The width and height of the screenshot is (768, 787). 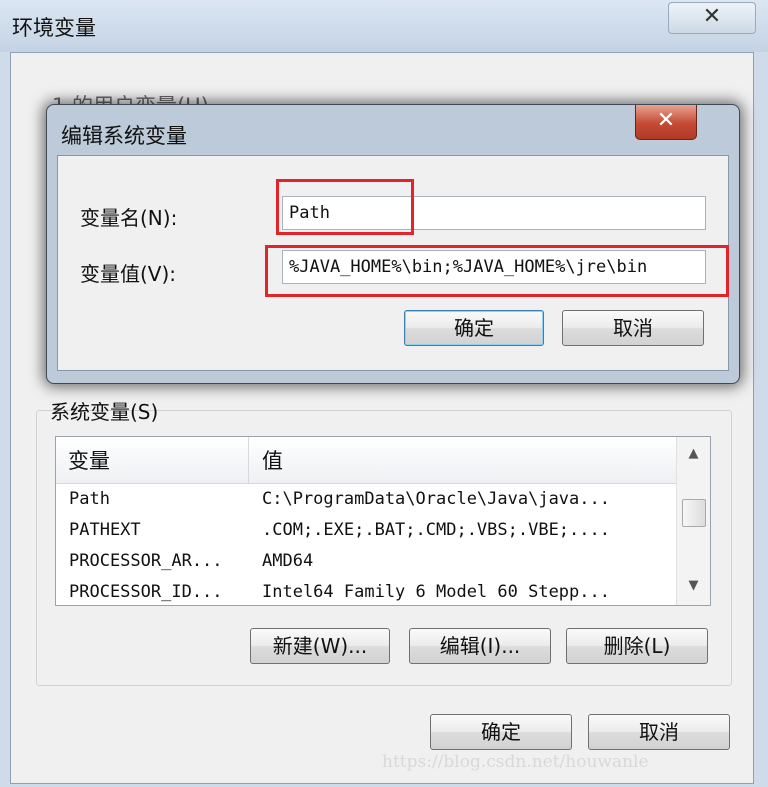 I want to click on window-titlebar: 环境变量, so click(x=384, y=26).